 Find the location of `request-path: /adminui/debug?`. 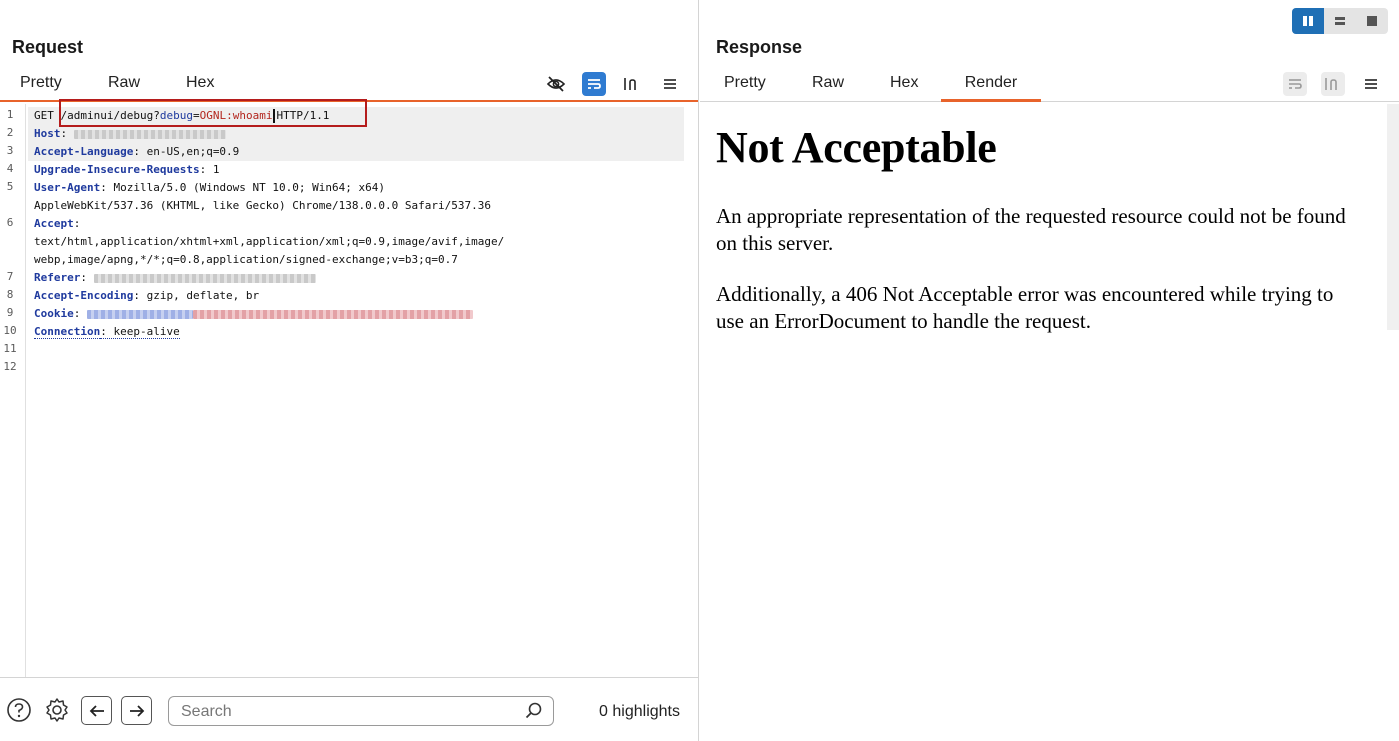

request-path: /adminui/debug? is located at coordinates (110, 115).